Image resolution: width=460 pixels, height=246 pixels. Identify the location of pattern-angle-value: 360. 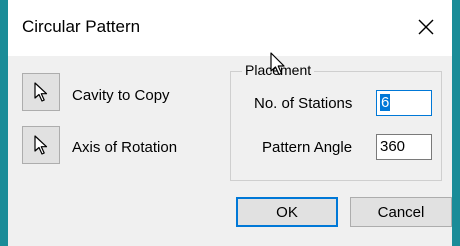
(393, 146).